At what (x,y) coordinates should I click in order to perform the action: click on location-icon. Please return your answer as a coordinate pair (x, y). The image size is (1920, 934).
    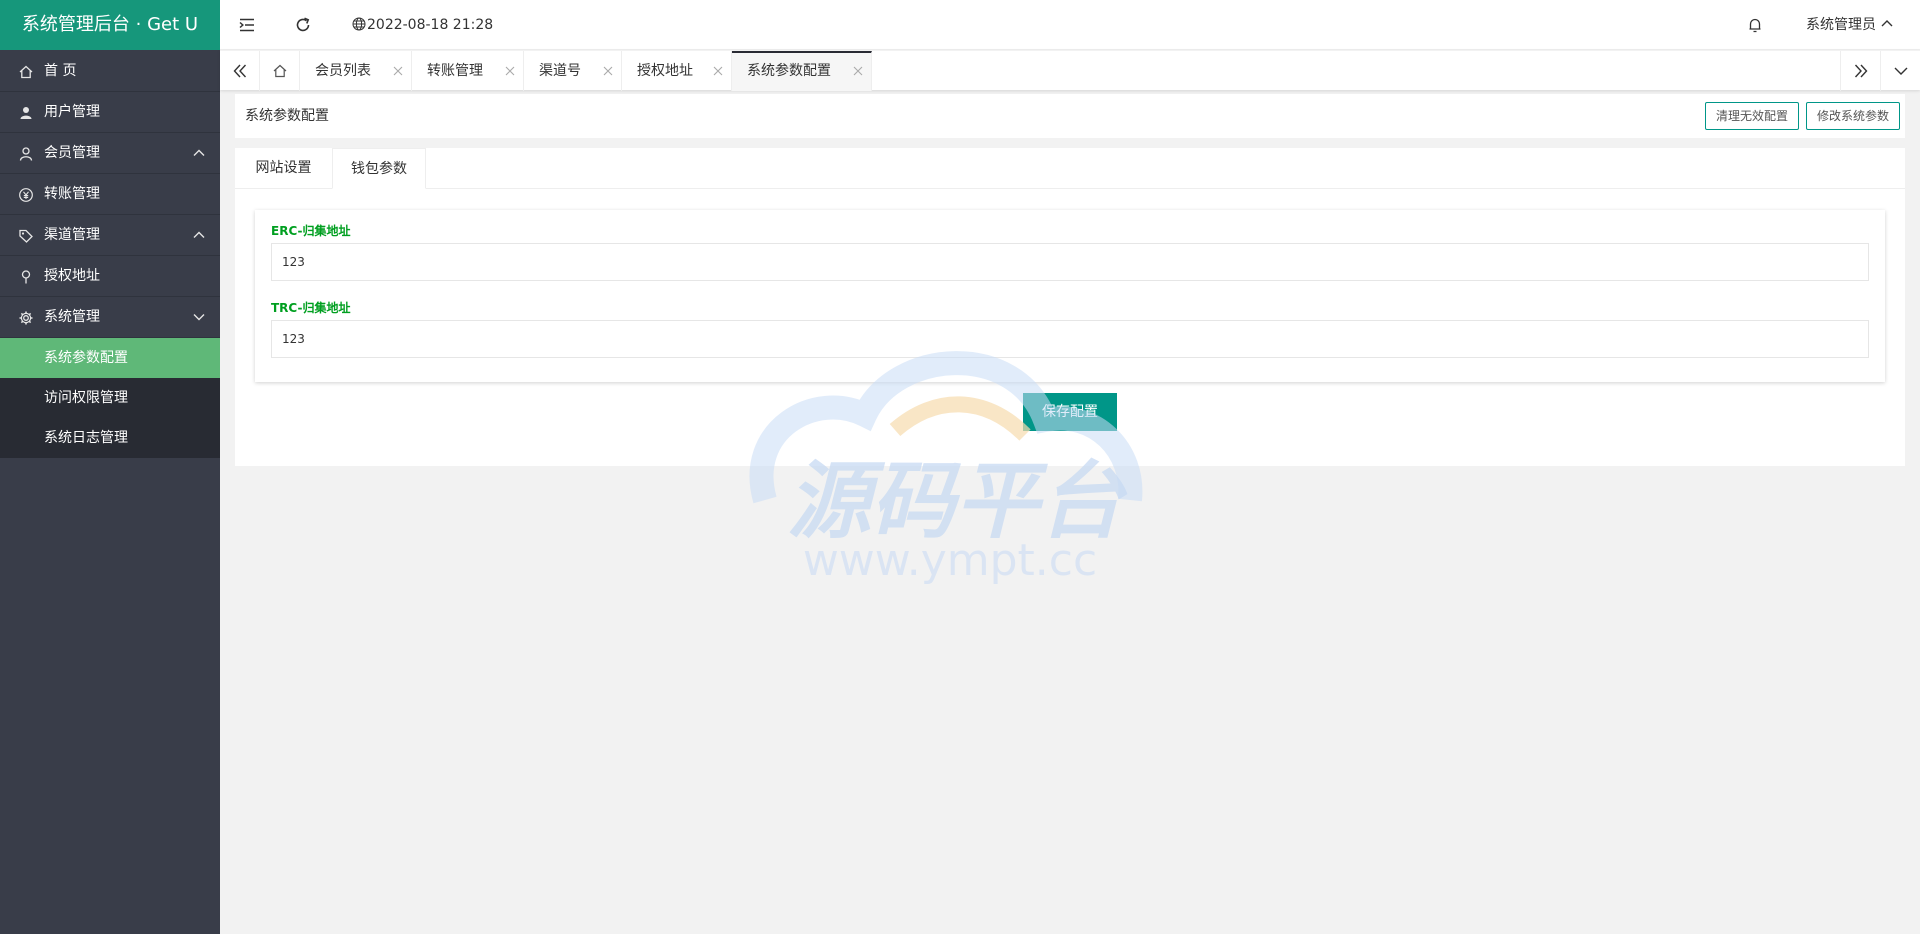
    Looking at the image, I should click on (26, 277).